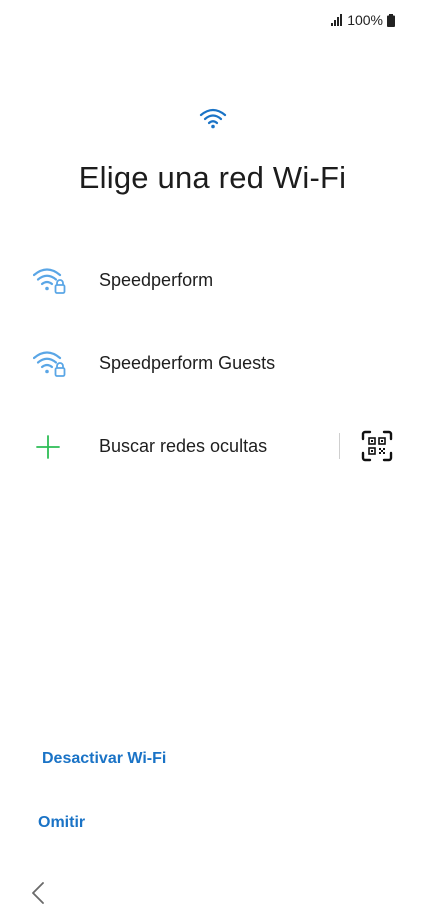 The height and width of the screenshot is (922, 425). Describe the element at coordinates (156, 280) in the screenshot. I see `network-name: Speedperform` at that location.